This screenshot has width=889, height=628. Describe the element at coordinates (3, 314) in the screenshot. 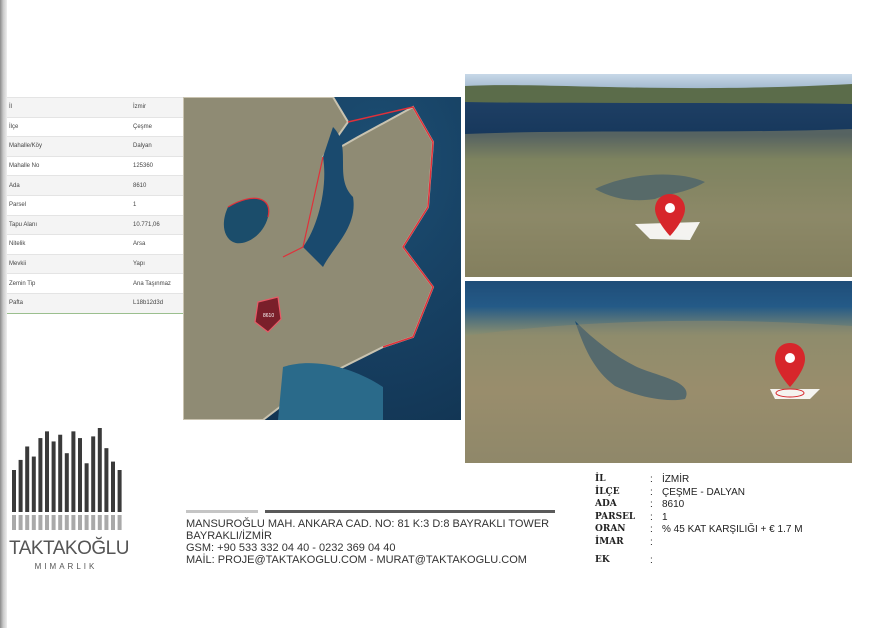

I see `left-border-rule` at that location.